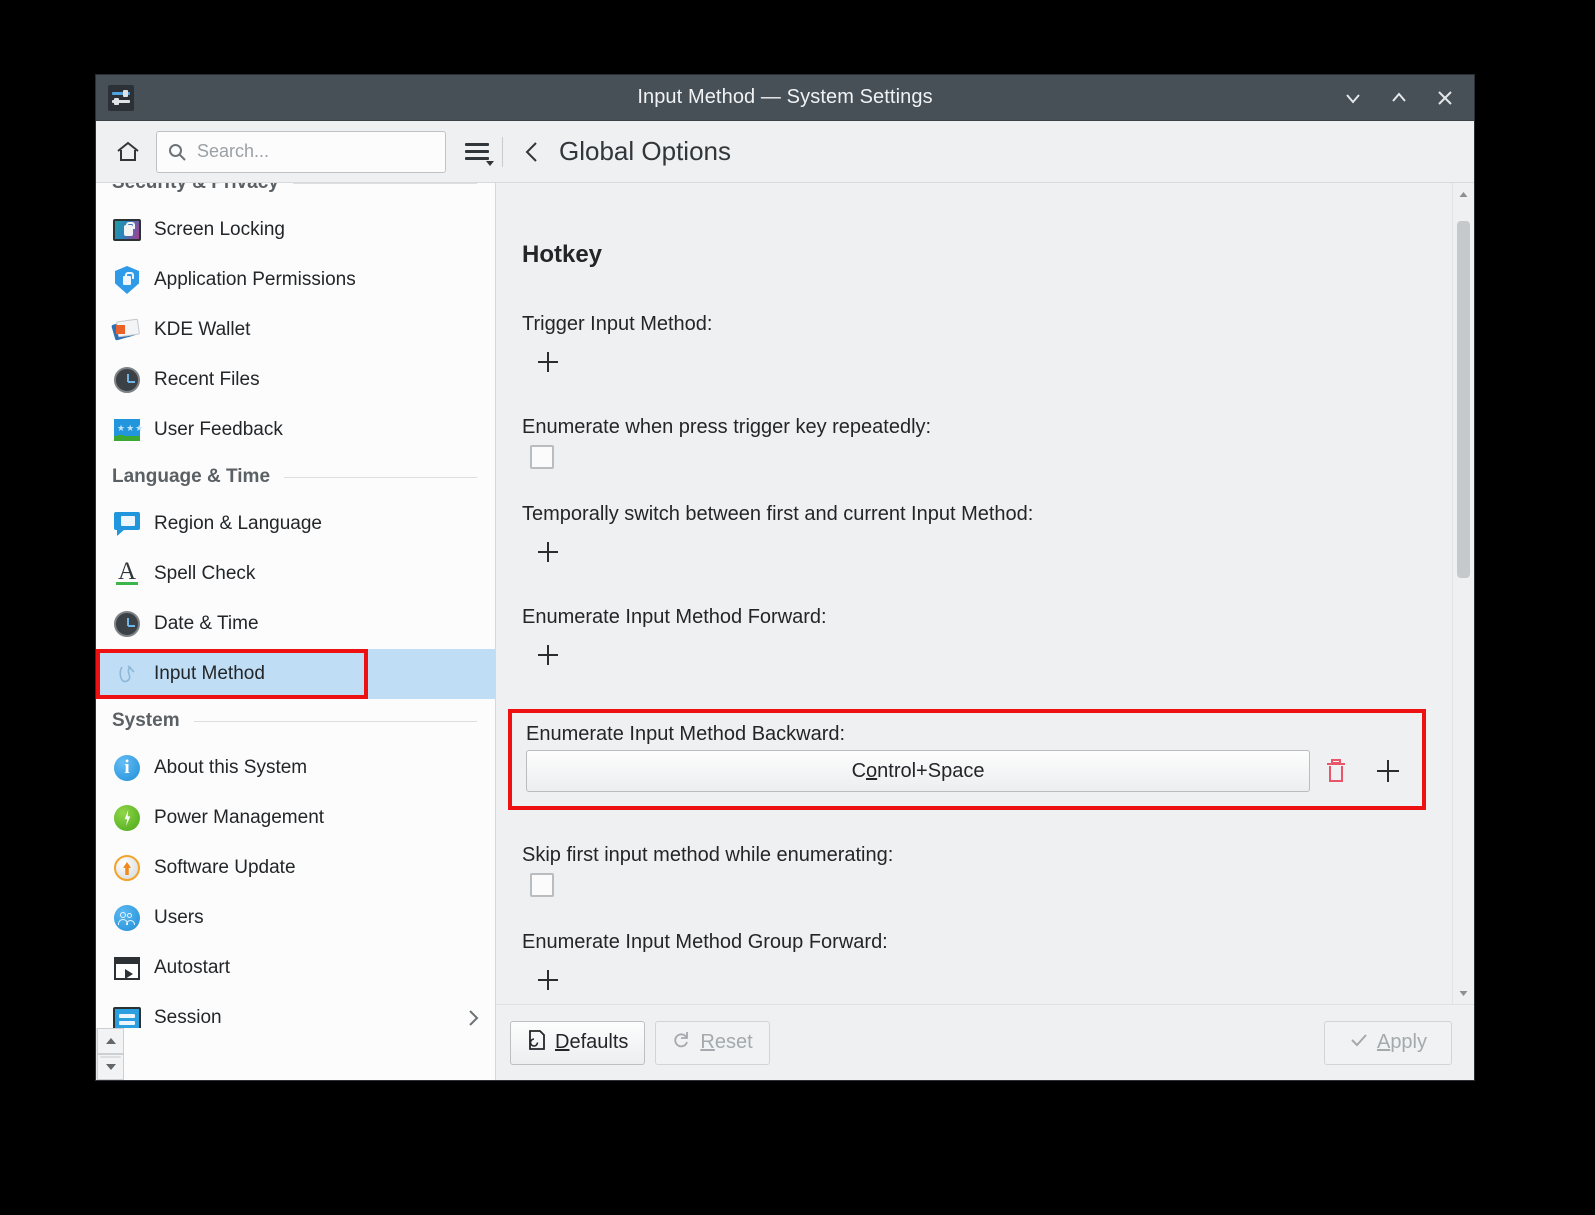 The image size is (1595, 1215). Describe the element at coordinates (1388, 771) in the screenshot. I see `add-shortcut-button-enumerate-backward` at that location.